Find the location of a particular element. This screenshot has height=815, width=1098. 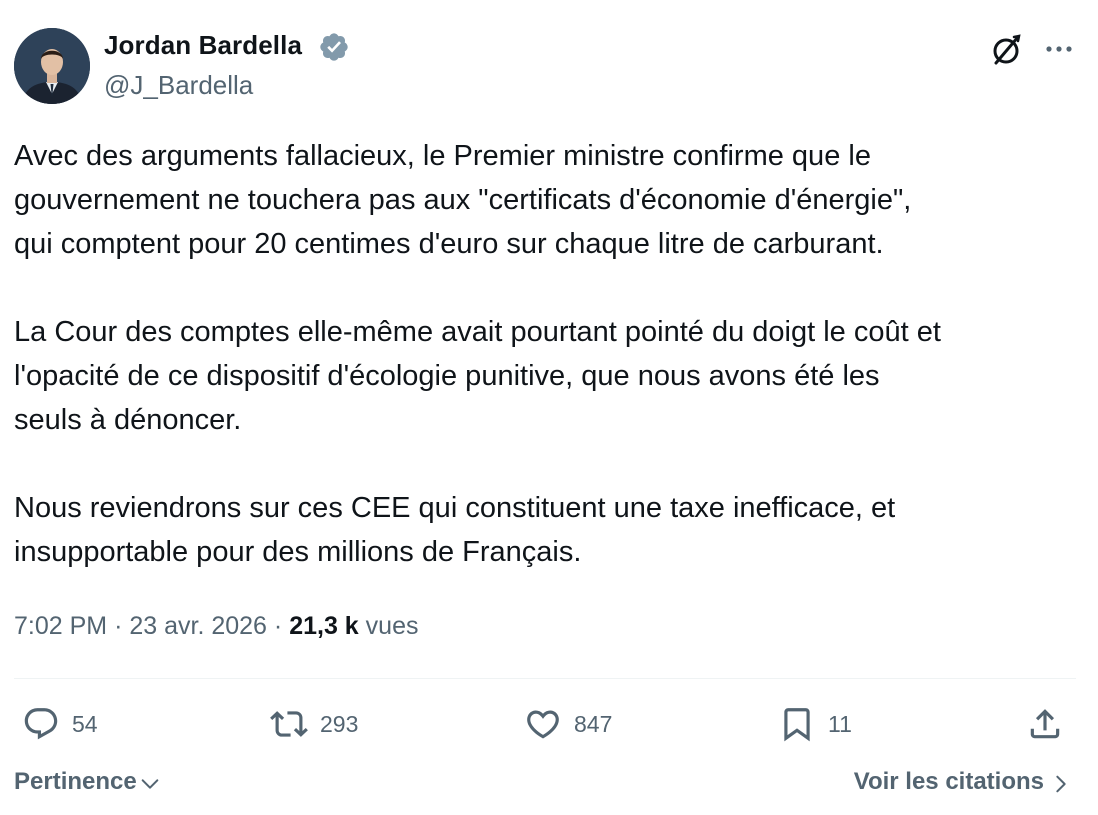

views-label: vues is located at coordinates (392, 626).